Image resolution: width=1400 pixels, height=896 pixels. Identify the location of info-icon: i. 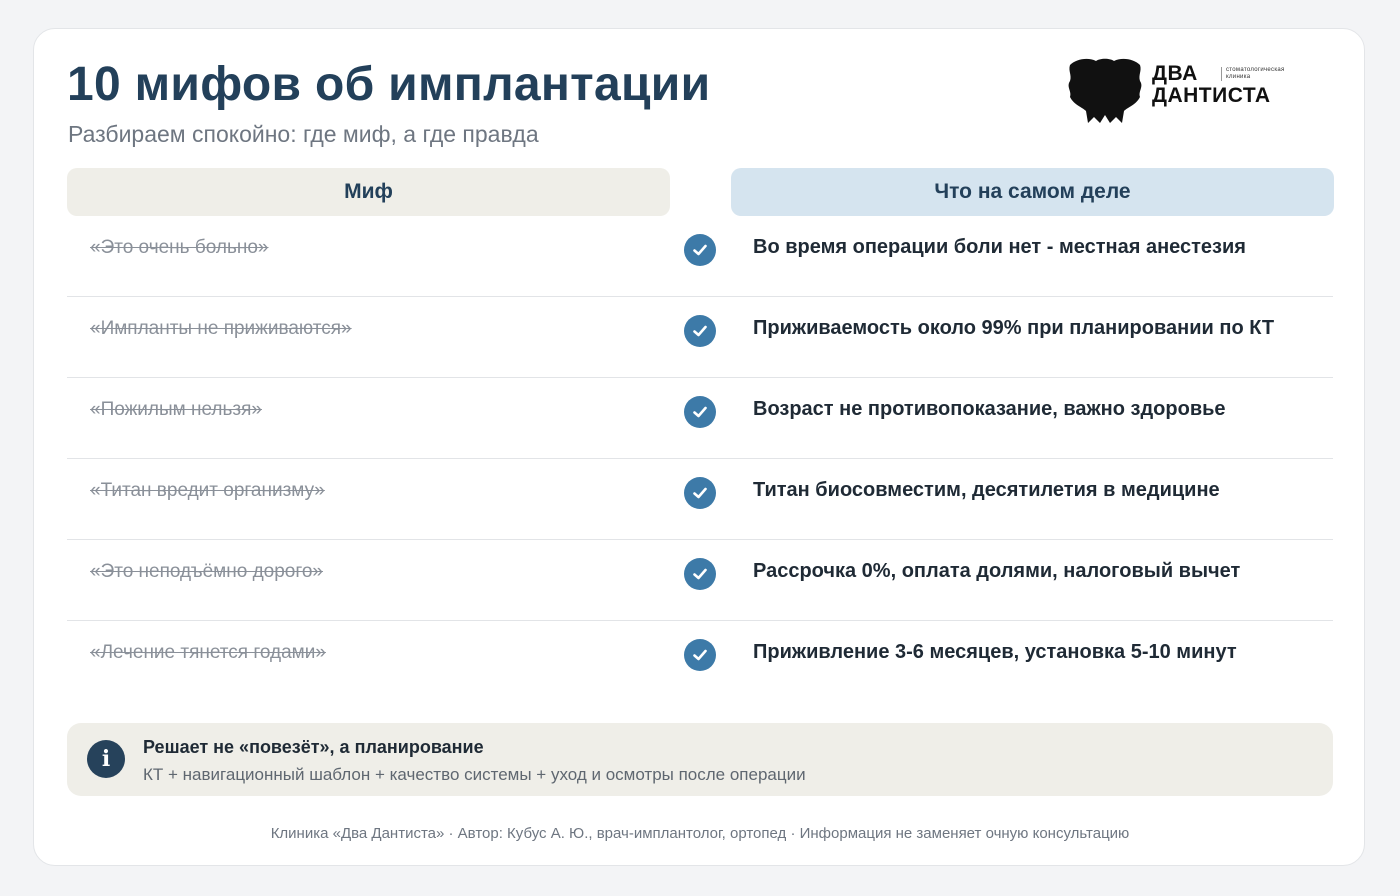
(106, 759).